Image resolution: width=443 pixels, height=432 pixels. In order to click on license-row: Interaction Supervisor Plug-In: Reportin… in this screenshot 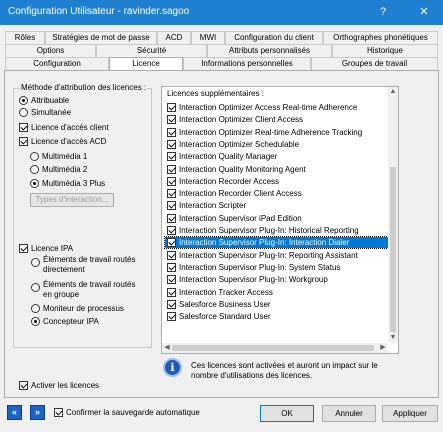, I will do `click(276, 255)`.